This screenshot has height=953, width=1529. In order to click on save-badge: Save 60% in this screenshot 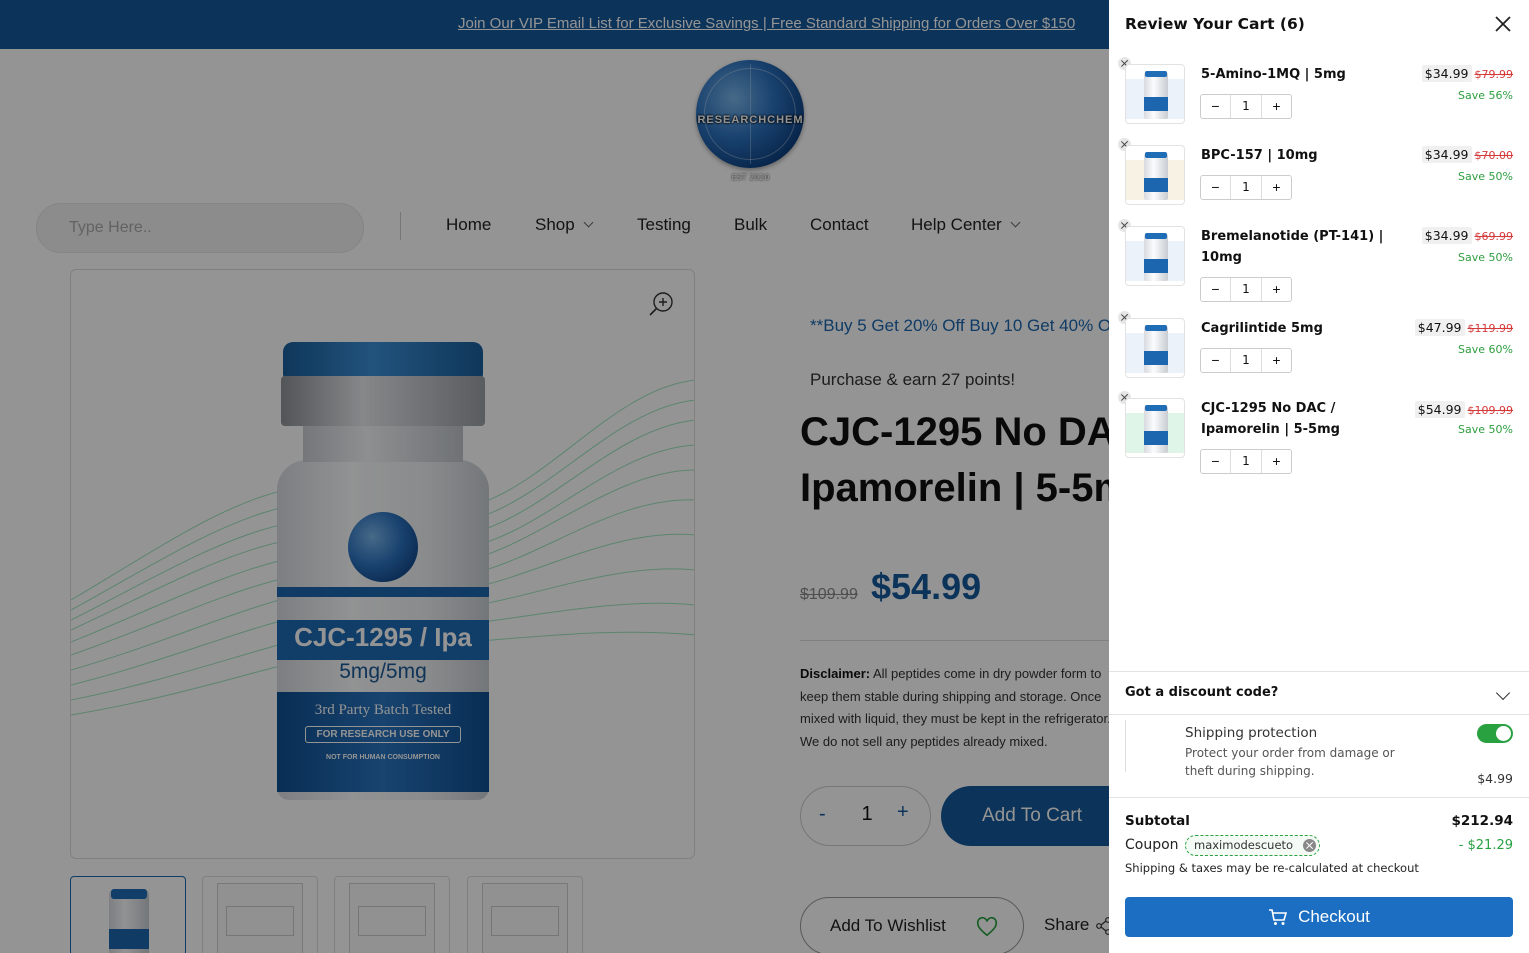, I will do `click(1485, 349)`.